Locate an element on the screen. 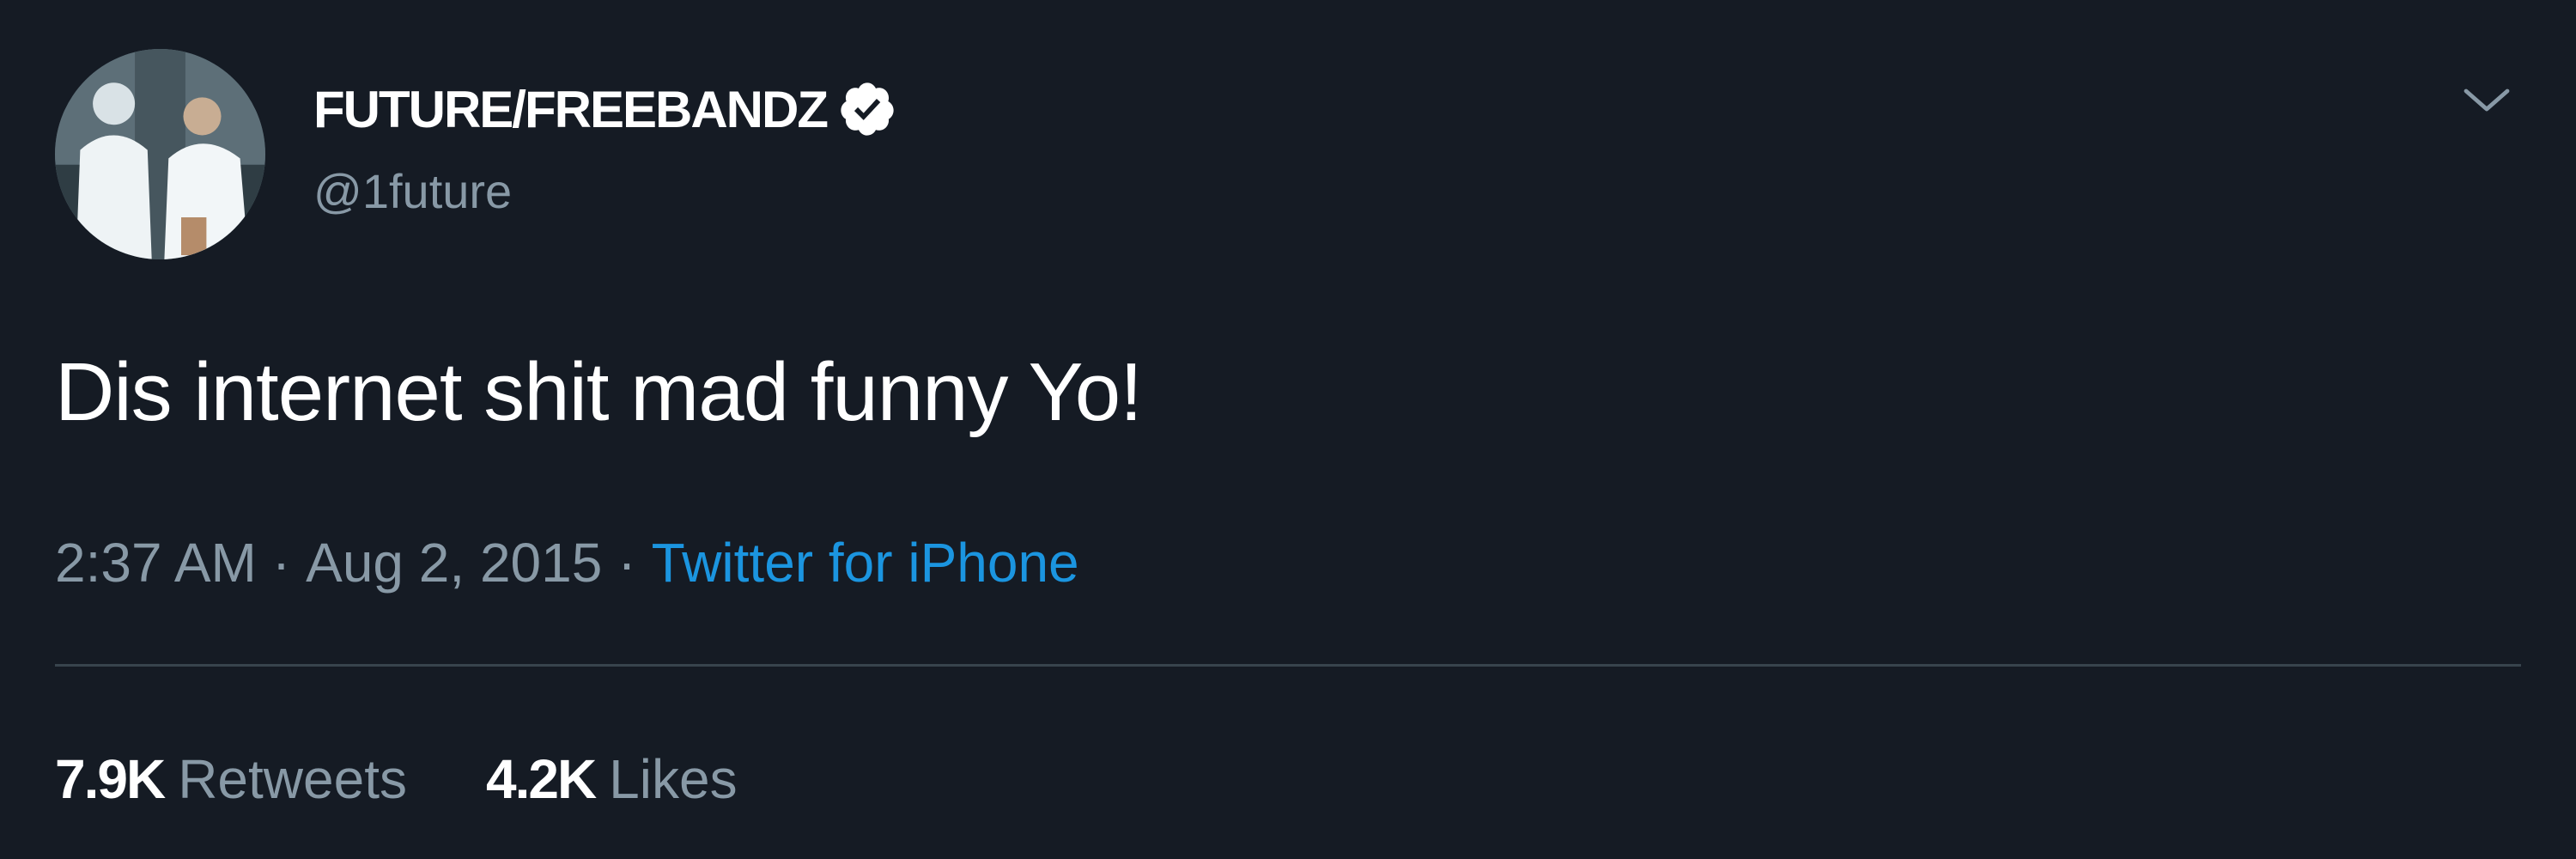  likes-count: 4.2K is located at coordinates (541, 779).